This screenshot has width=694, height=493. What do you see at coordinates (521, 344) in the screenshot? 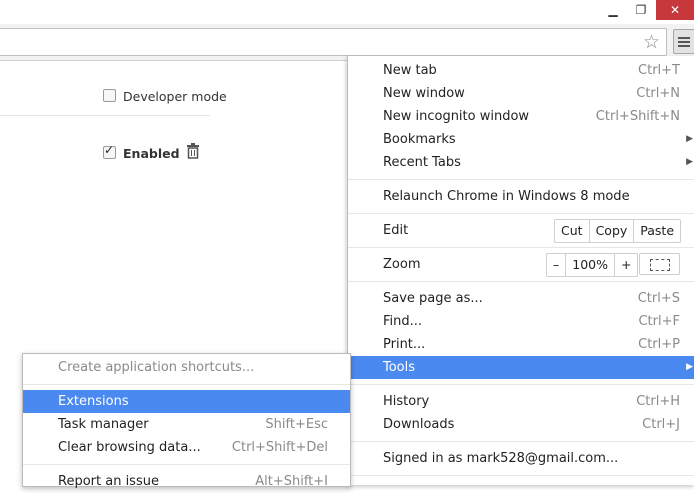
I see `menu-item-print: Print... Ctrl+P` at bounding box center [521, 344].